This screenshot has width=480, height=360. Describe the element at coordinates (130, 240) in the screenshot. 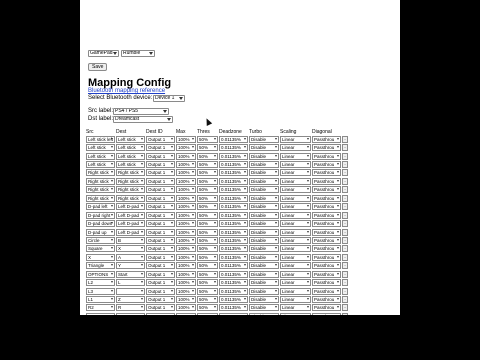

I see `dest-select: B` at that location.